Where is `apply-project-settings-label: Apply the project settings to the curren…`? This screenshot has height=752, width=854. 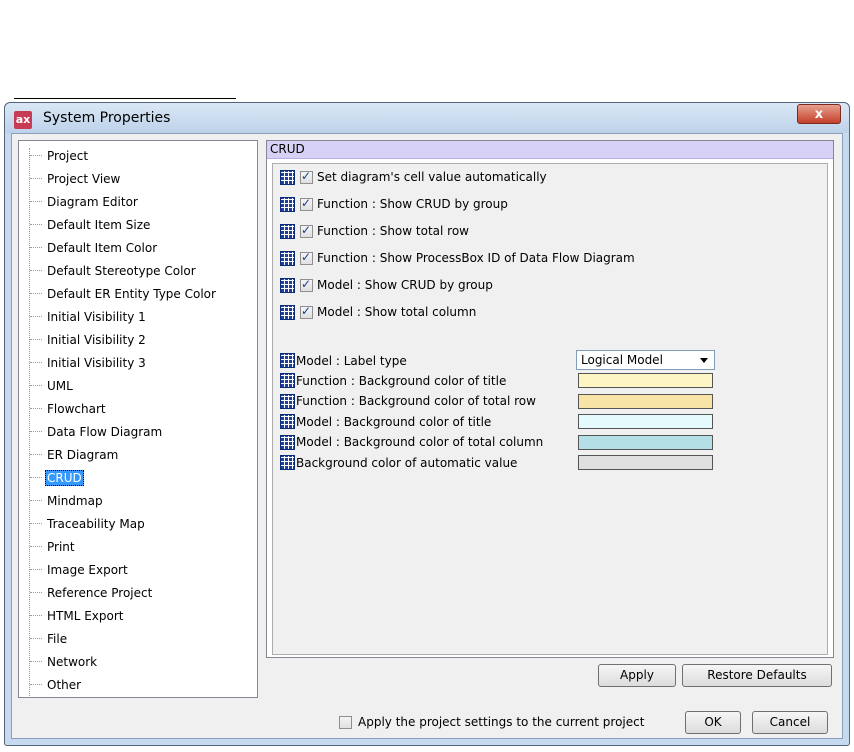
apply-project-settings-label: Apply the project settings to the curren… is located at coordinates (501, 722).